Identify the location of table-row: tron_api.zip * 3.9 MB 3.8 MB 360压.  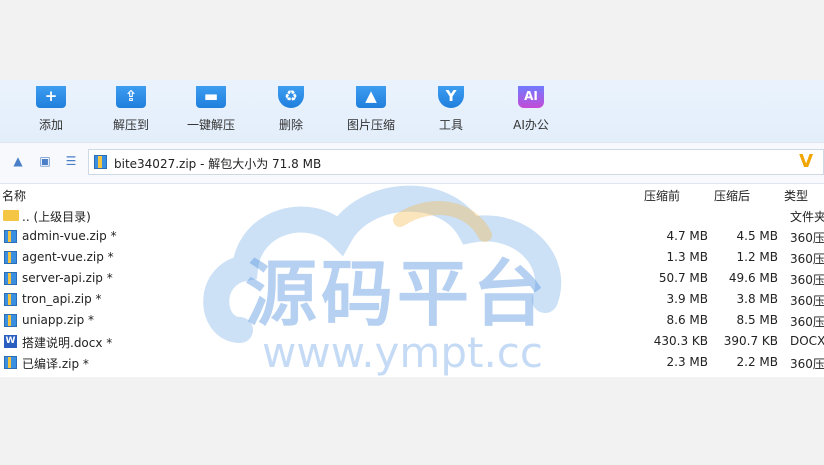
(412, 299).